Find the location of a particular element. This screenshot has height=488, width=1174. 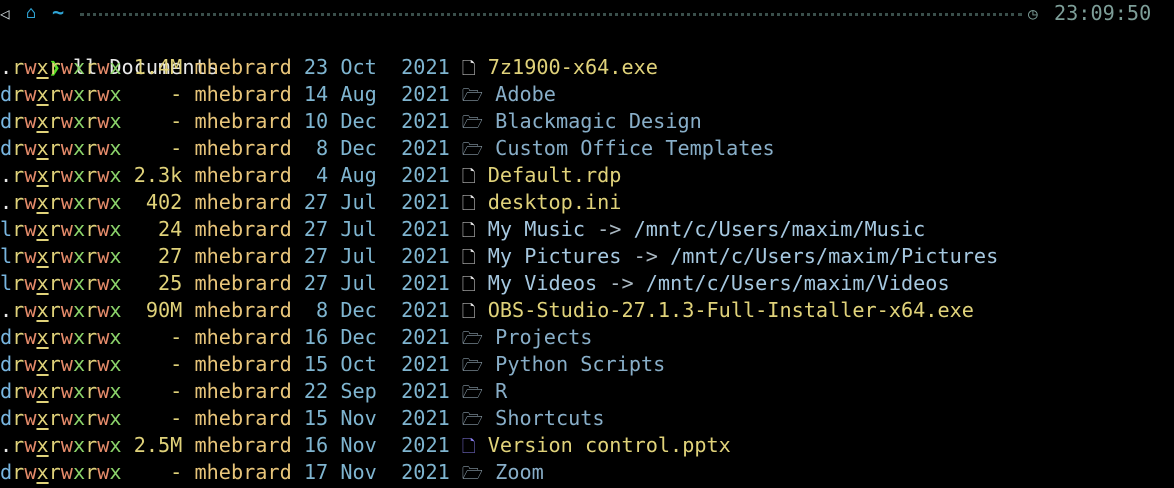

modified-day: 27 is located at coordinates (316, 202).